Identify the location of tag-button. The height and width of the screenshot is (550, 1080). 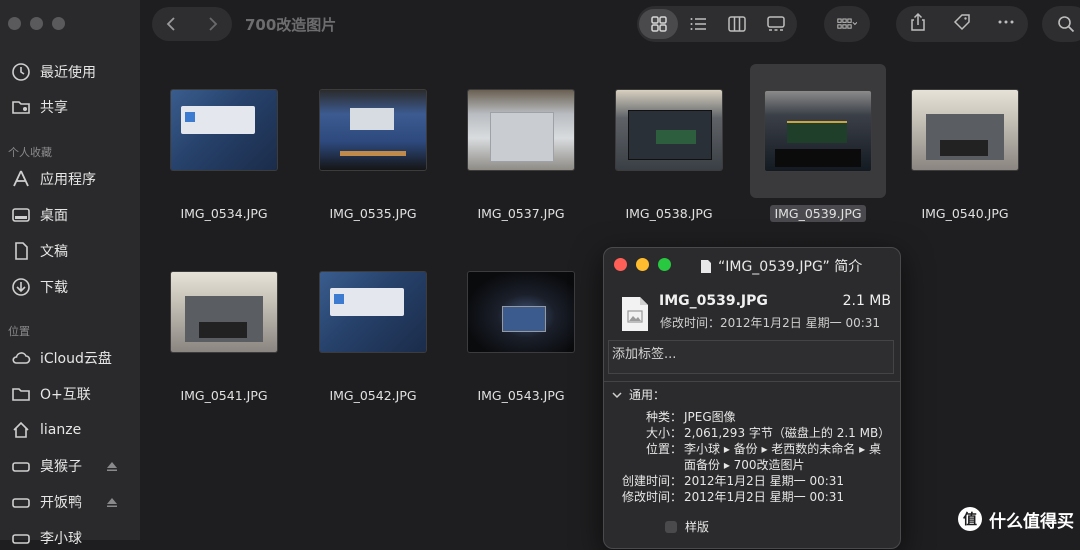
(962, 24).